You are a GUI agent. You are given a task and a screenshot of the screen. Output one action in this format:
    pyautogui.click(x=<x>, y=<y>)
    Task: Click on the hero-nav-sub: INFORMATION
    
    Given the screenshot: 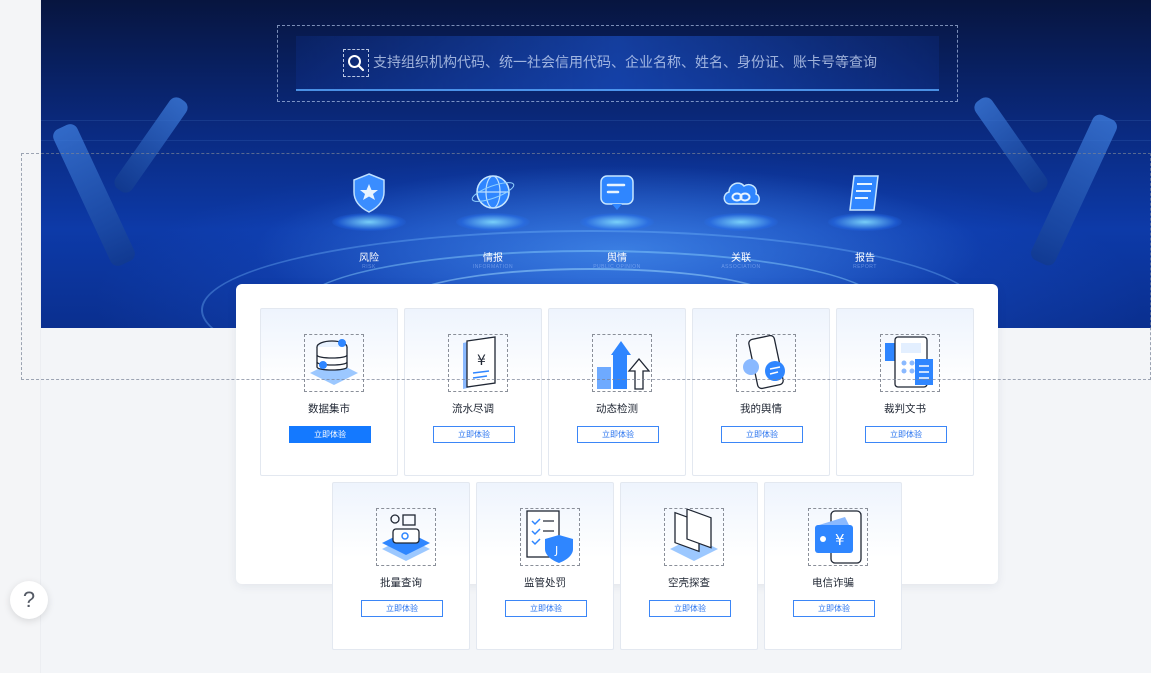 What is the action you would take?
    pyautogui.click(x=493, y=267)
    